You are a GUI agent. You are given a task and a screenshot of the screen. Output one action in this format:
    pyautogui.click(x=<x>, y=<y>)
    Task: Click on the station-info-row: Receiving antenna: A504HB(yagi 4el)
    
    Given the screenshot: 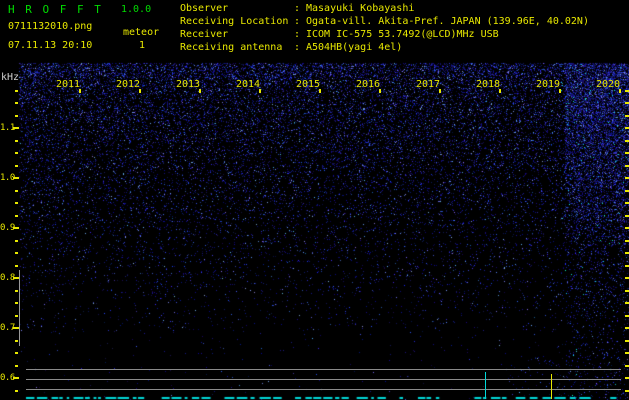 What is the action you would take?
    pyautogui.click(x=404, y=48)
    